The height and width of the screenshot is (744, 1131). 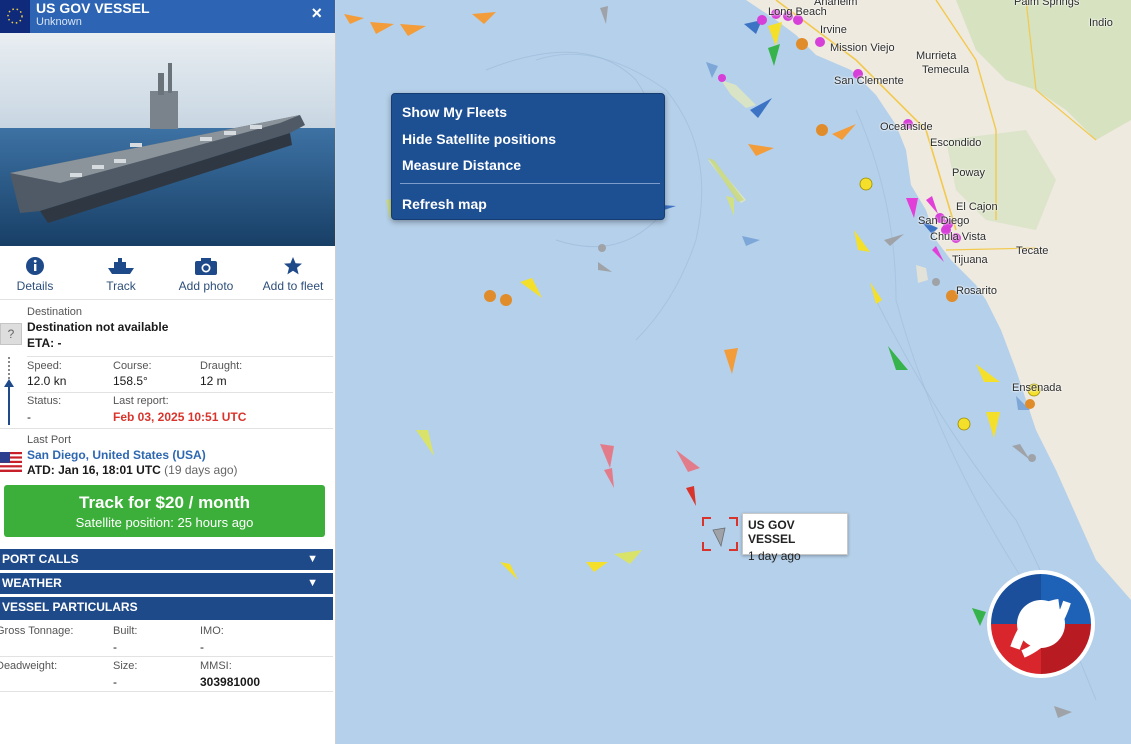 I want to click on map-place-label: Tijuana, so click(x=970, y=260).